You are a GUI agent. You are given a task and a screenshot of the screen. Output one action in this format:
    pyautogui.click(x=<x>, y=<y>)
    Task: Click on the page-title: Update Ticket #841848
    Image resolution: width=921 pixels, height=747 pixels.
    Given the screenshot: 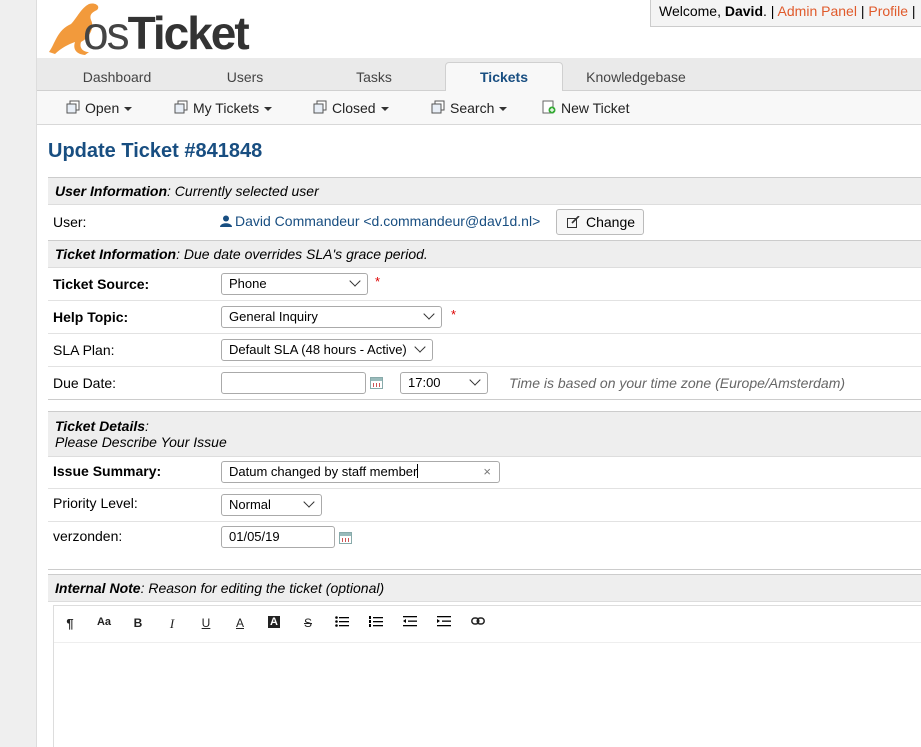 What is the action you would take?
    pyautogui.click(x=155, y=151)
    